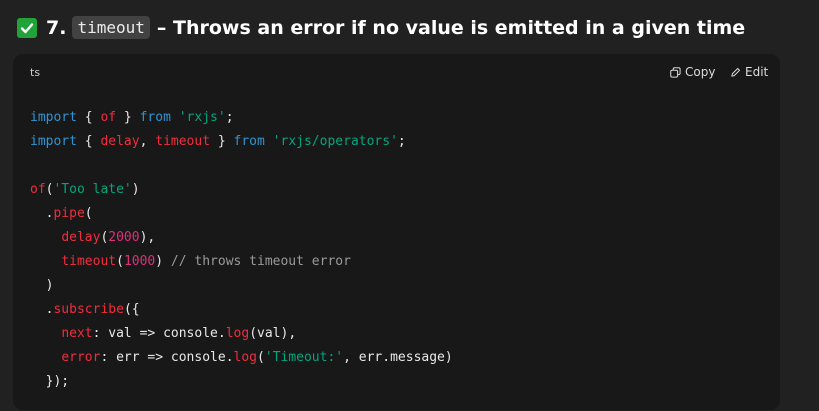 The image size is (819, 411). Describe the element at coordinates (111, 27) in the screenshot. I see `heading-inline-code: timeout` at that location.